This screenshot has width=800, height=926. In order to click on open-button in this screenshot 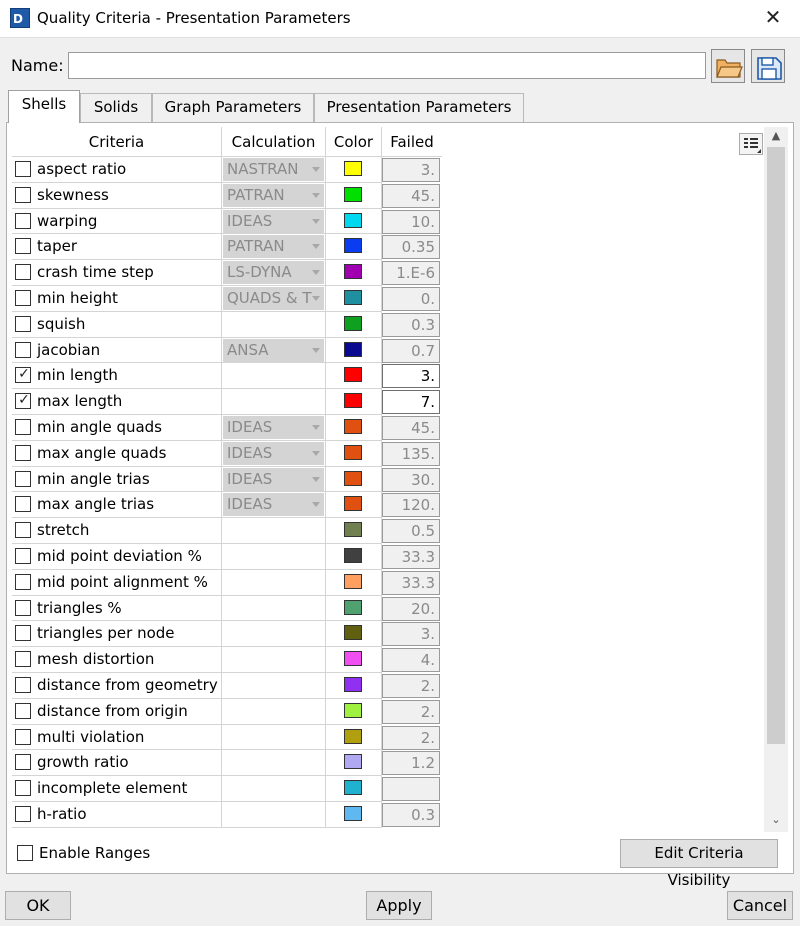, I will do `click(728, 66)`.